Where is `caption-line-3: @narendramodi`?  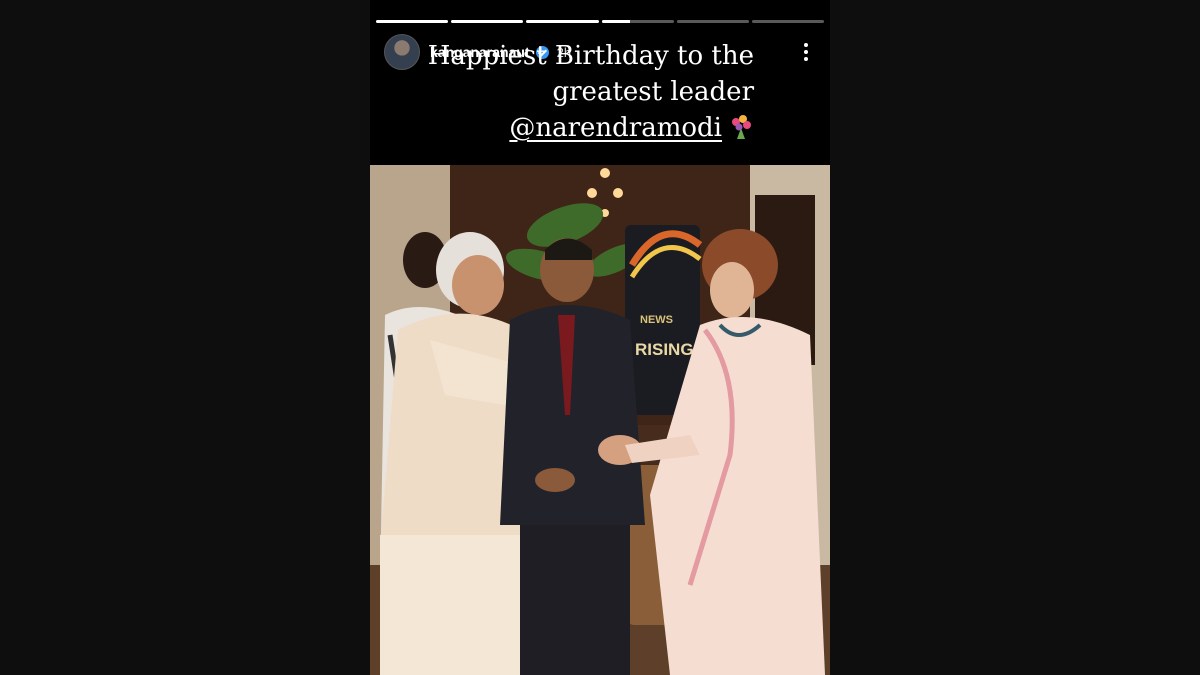 caption-line-3: @narendramodi is located at coordinates (574, 128).